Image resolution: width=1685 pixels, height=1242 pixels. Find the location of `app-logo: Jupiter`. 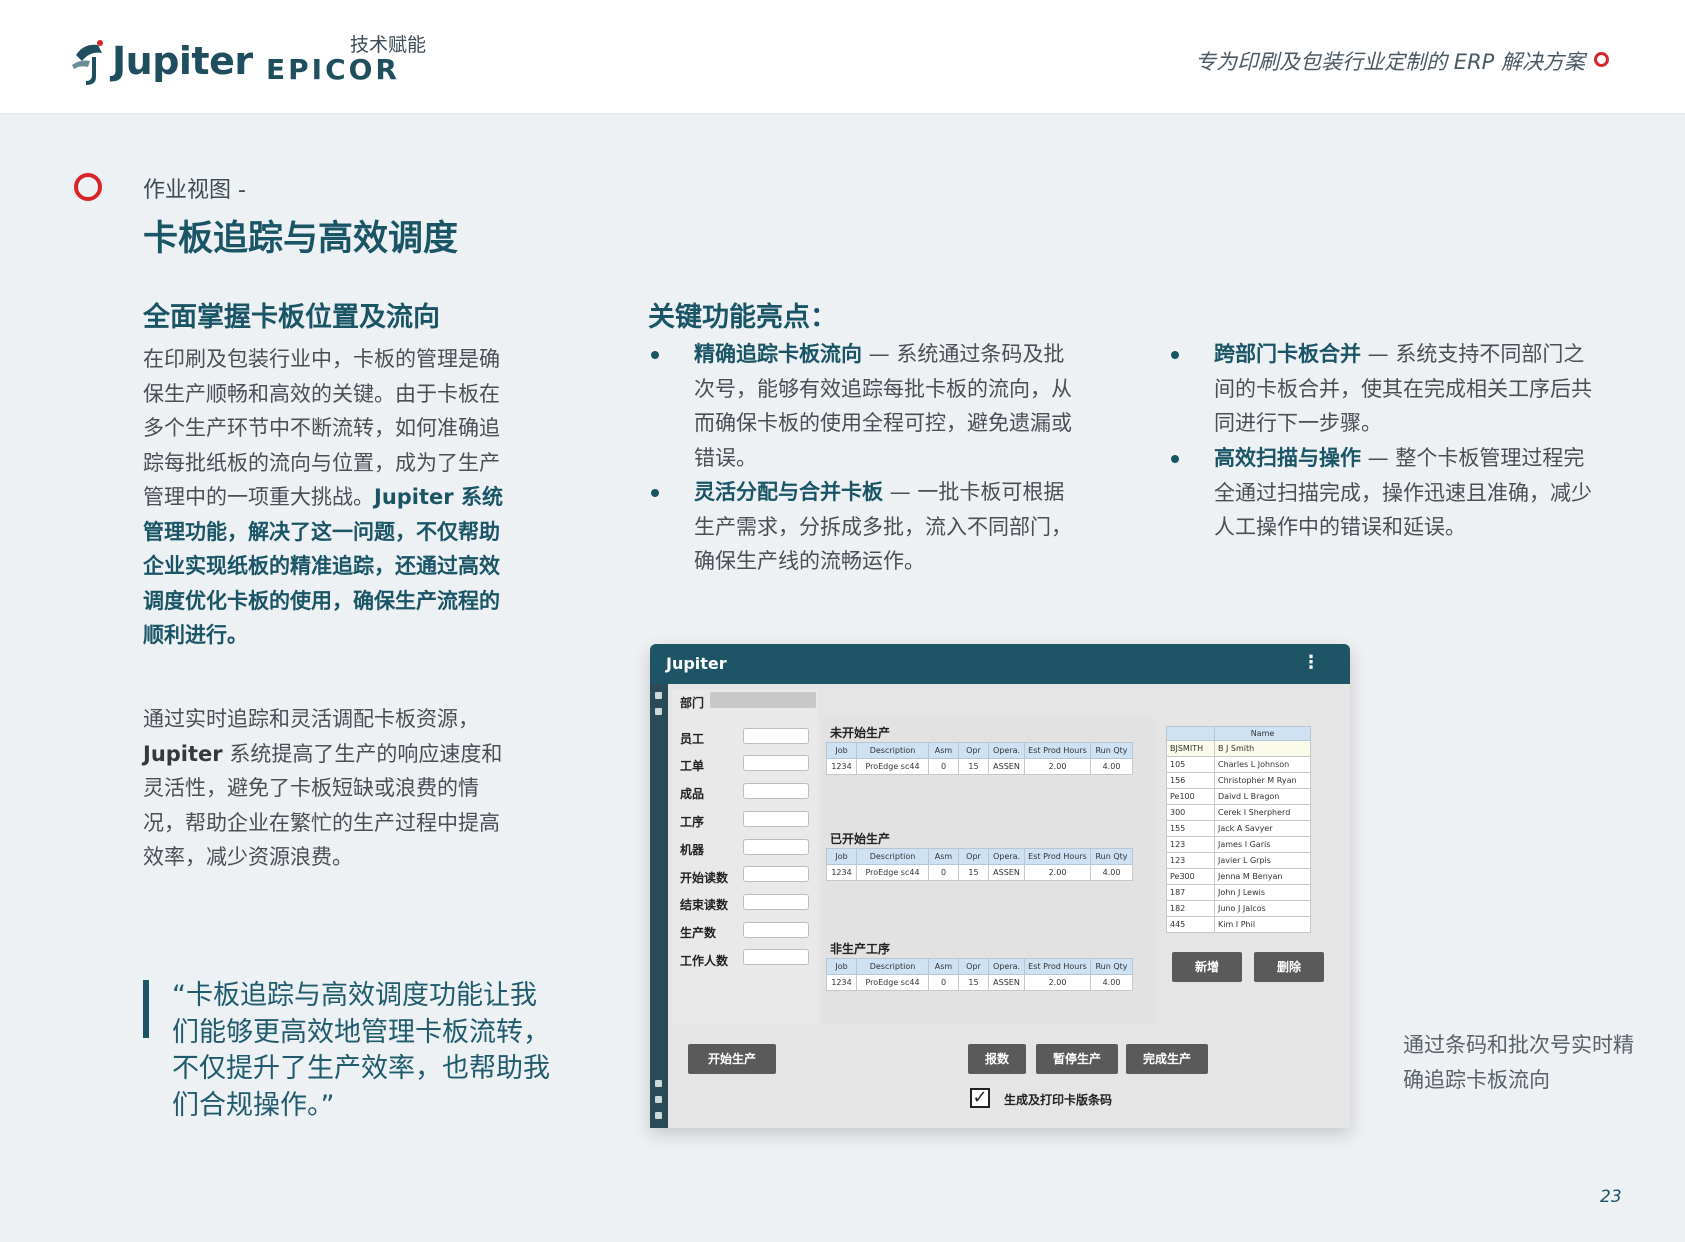

app-logo: Jupiter is located at coordinates (696, 663).